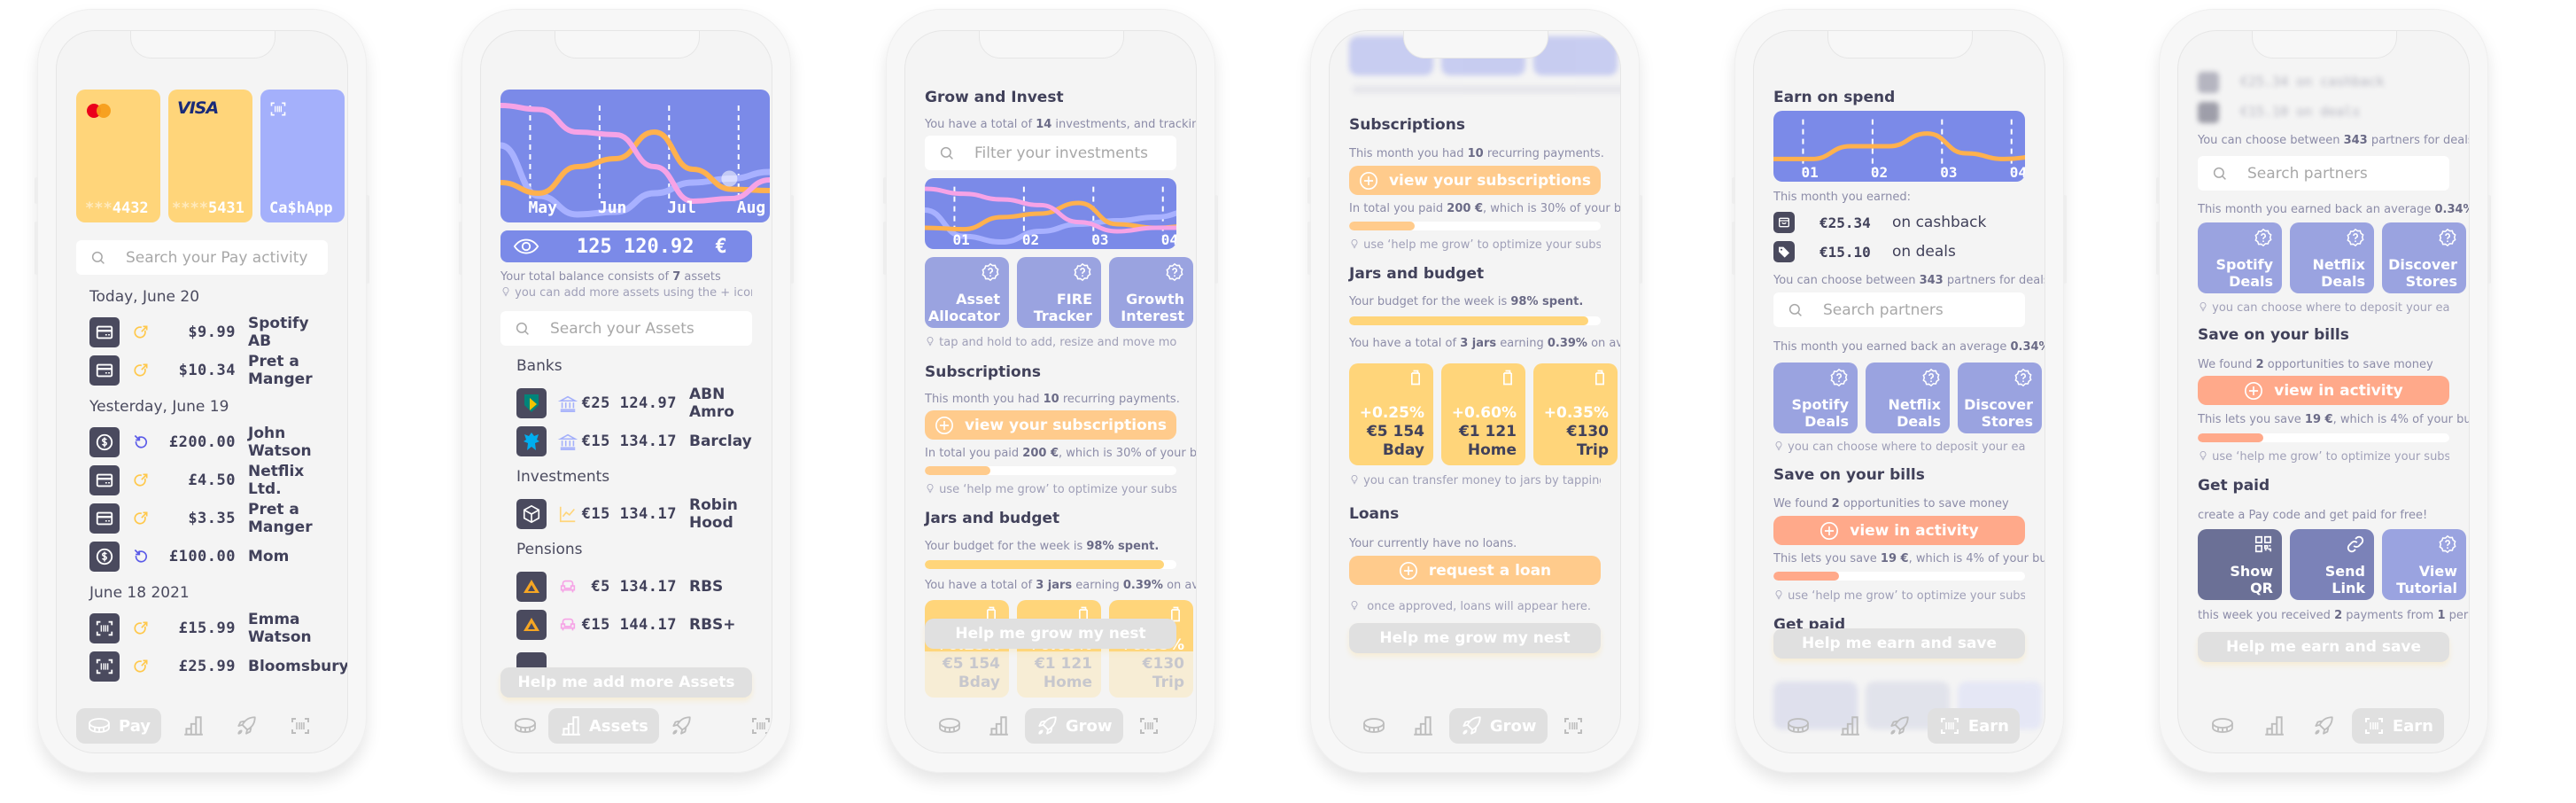 The height and width of the screenshot is (803, 2576). What do you see at coordinates (1050, 213) in the screenshot?
I see `investments-chart: 01 02 03 04` at bounding box center [1050, 213].